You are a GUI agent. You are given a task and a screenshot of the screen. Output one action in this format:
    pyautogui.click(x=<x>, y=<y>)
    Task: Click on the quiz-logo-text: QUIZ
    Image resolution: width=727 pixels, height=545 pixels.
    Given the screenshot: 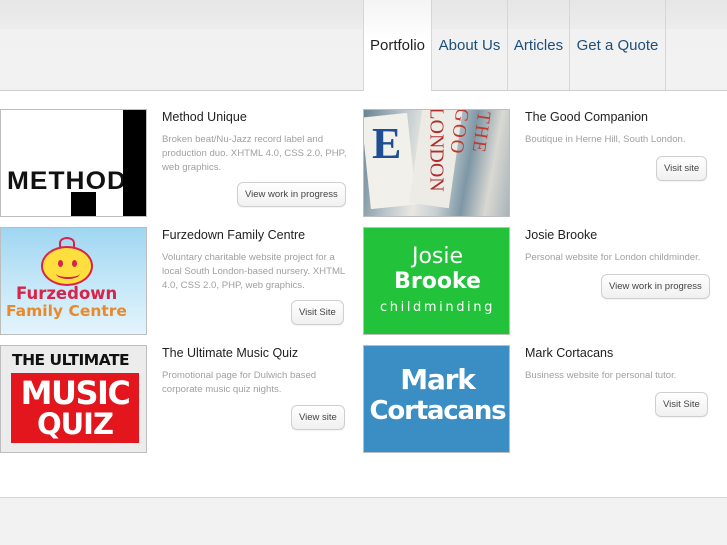 What is the action you would take?
    pyautogui.click(x=75, y=424)
    